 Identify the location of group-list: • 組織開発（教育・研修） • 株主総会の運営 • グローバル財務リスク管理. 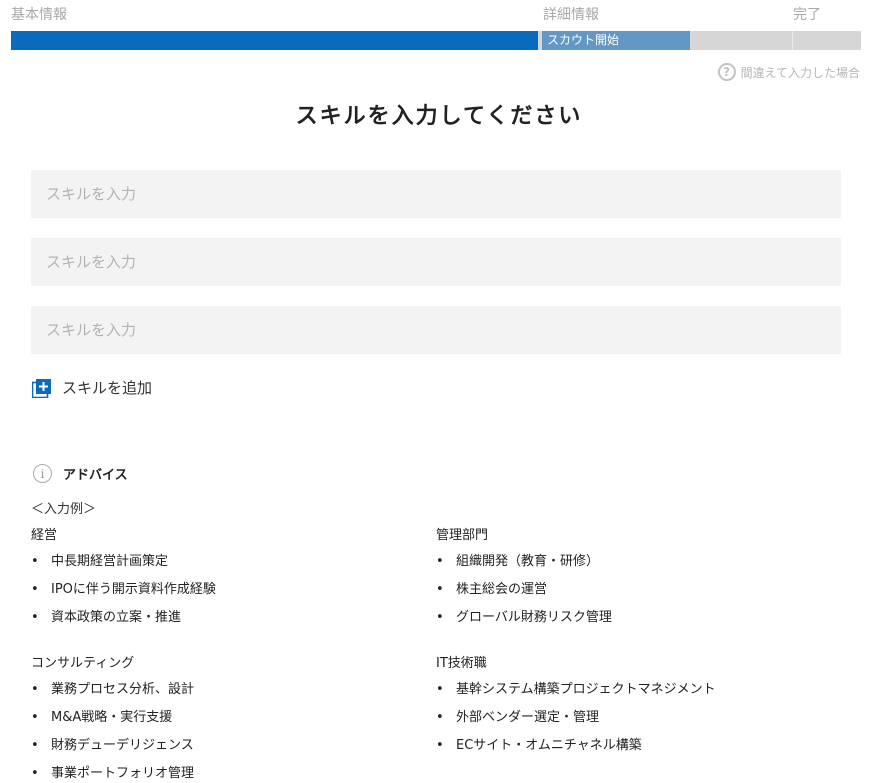
(636, 590).